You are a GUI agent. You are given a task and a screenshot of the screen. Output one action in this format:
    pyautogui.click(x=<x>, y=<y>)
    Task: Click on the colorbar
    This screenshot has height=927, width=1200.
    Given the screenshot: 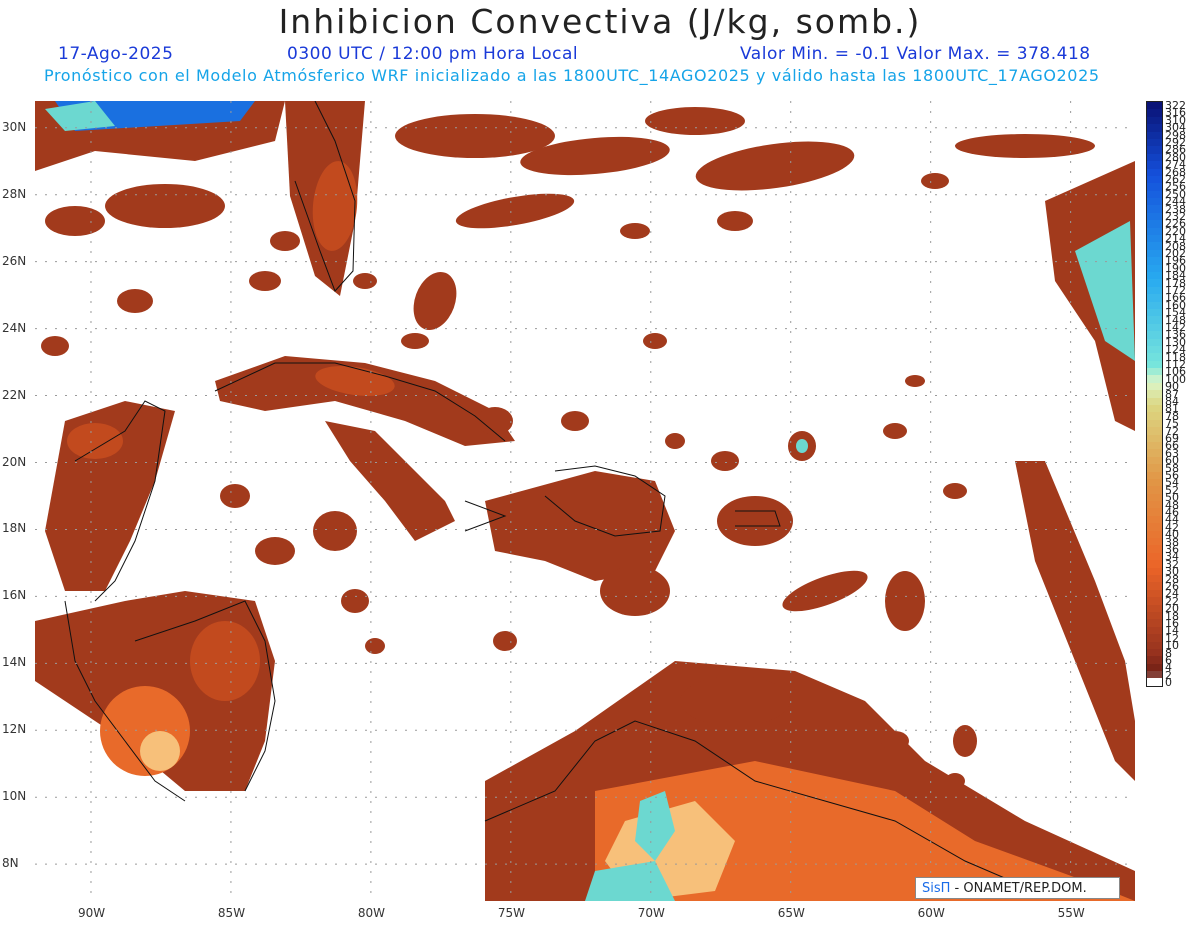 What is the action you would take?
    pyautogui.click(x=1154, y=394)
    